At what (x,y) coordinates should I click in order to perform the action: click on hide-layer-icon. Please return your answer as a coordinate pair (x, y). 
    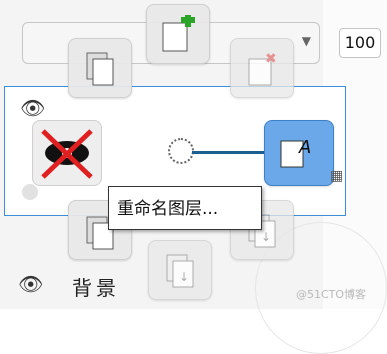
    Looking at the image, I should click on (67, 154).